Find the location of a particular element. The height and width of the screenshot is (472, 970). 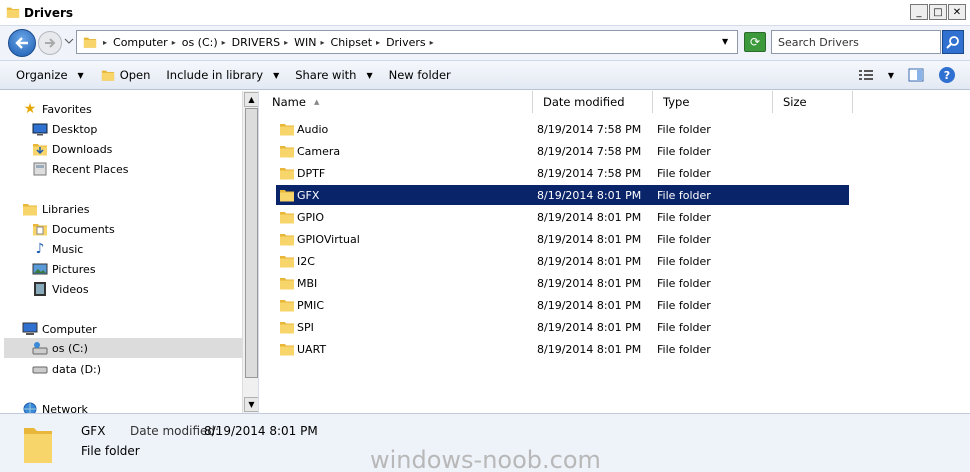

new-folder-button: New folder is located at coordinates (420, 75).